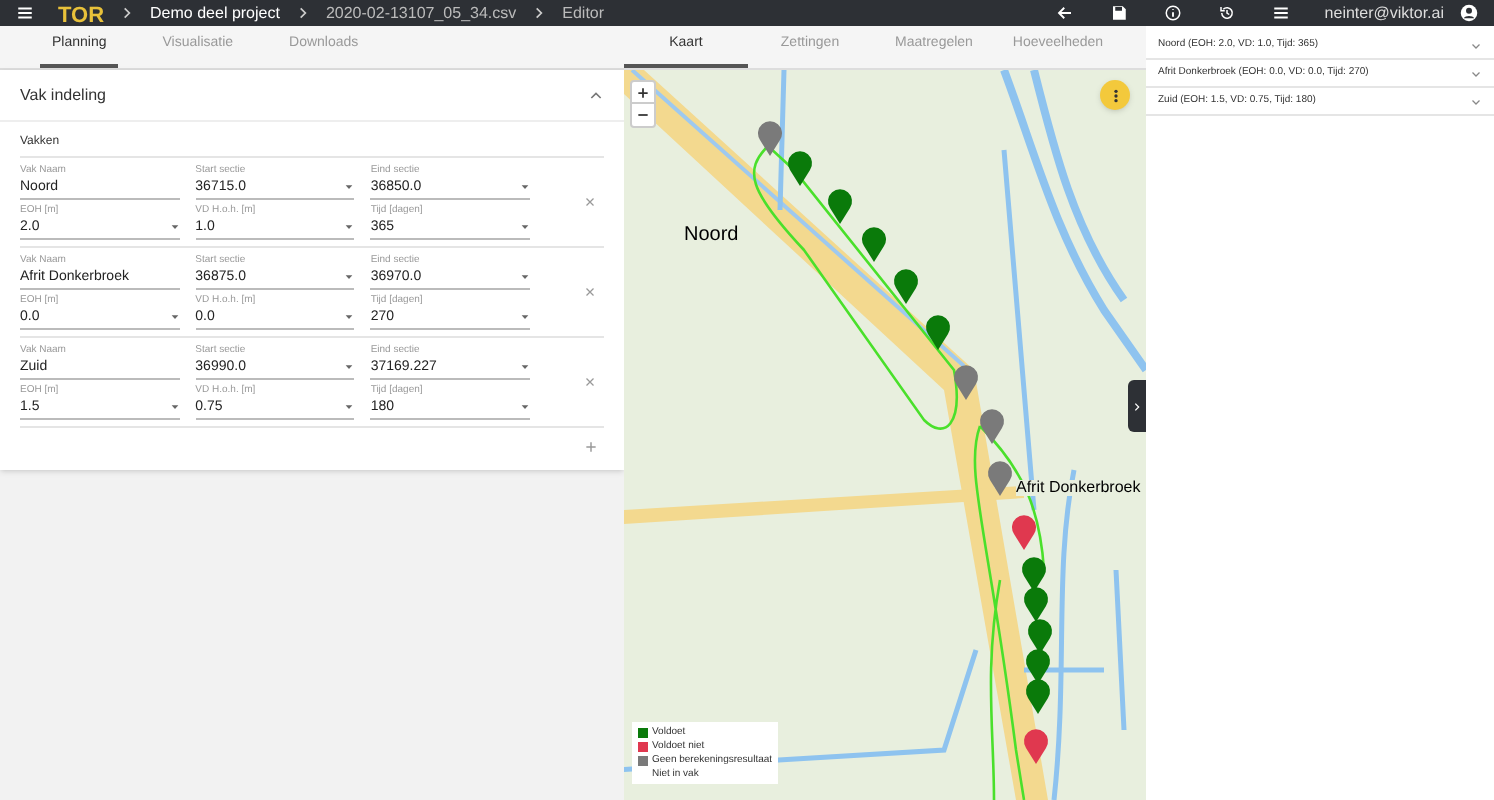  I want to click on breadcrumb: 2020-02-13107_05_34.csv, so click(421, 13).